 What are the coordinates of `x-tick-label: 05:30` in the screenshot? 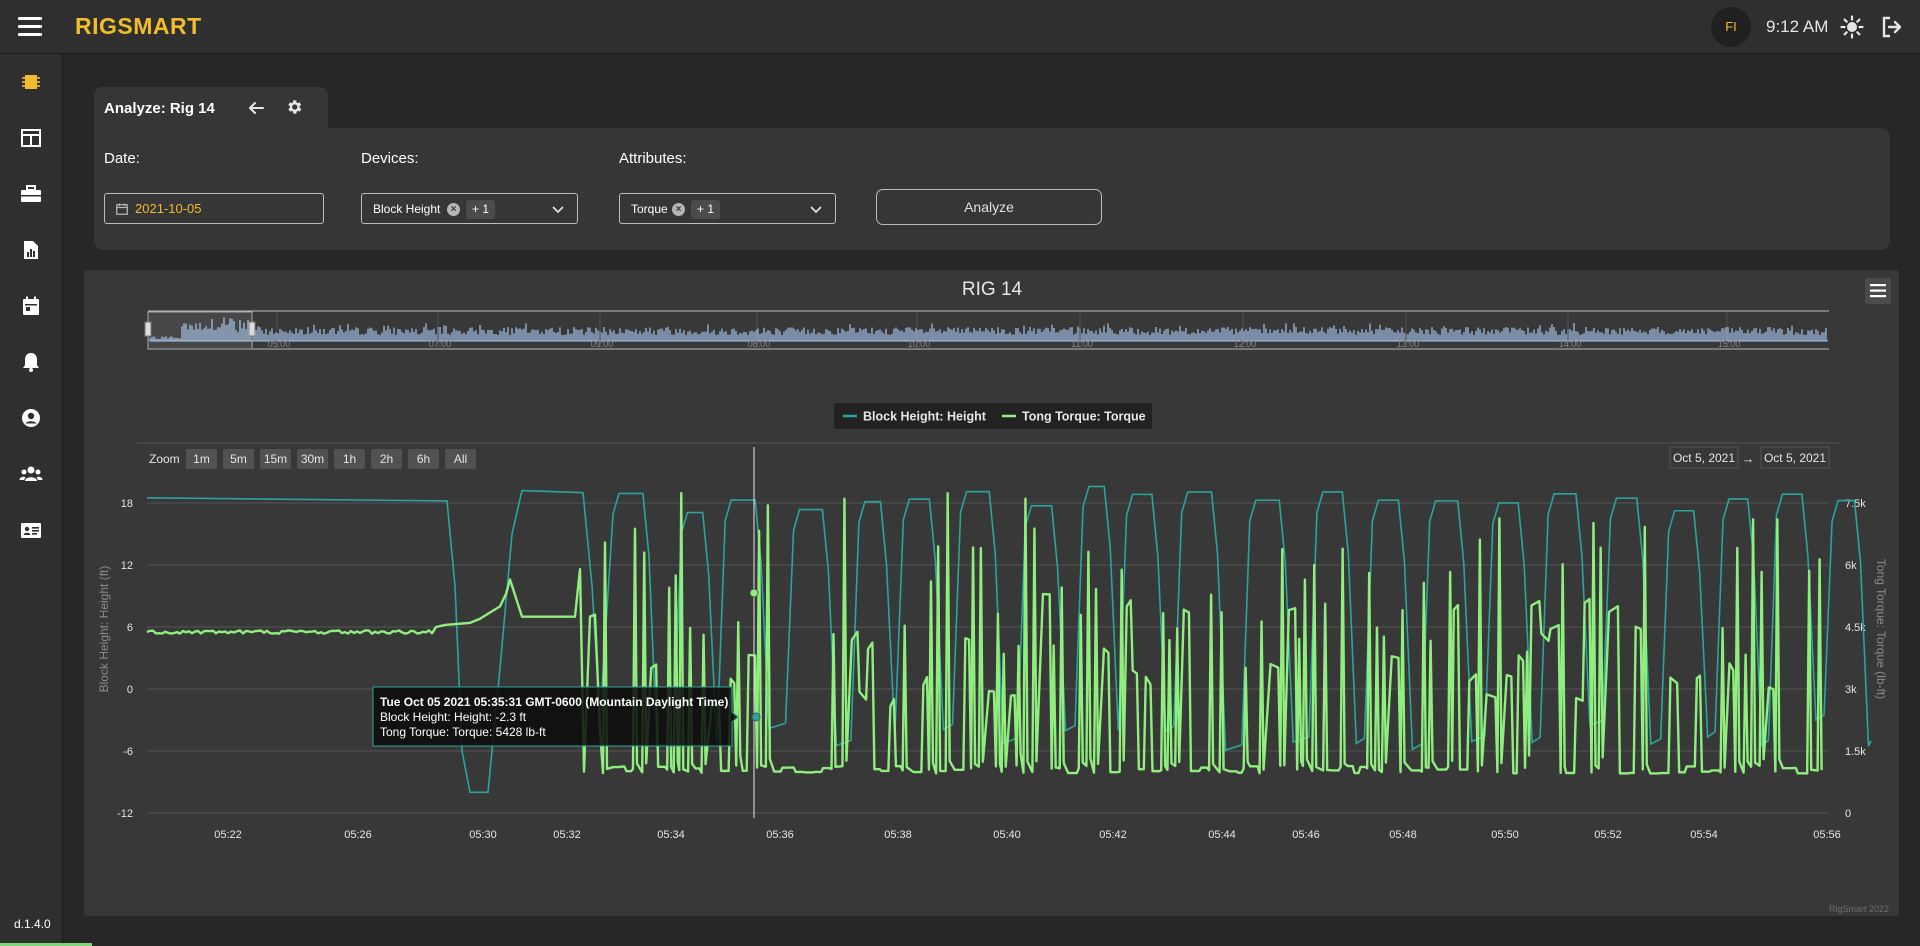 It's located at (483, 835).